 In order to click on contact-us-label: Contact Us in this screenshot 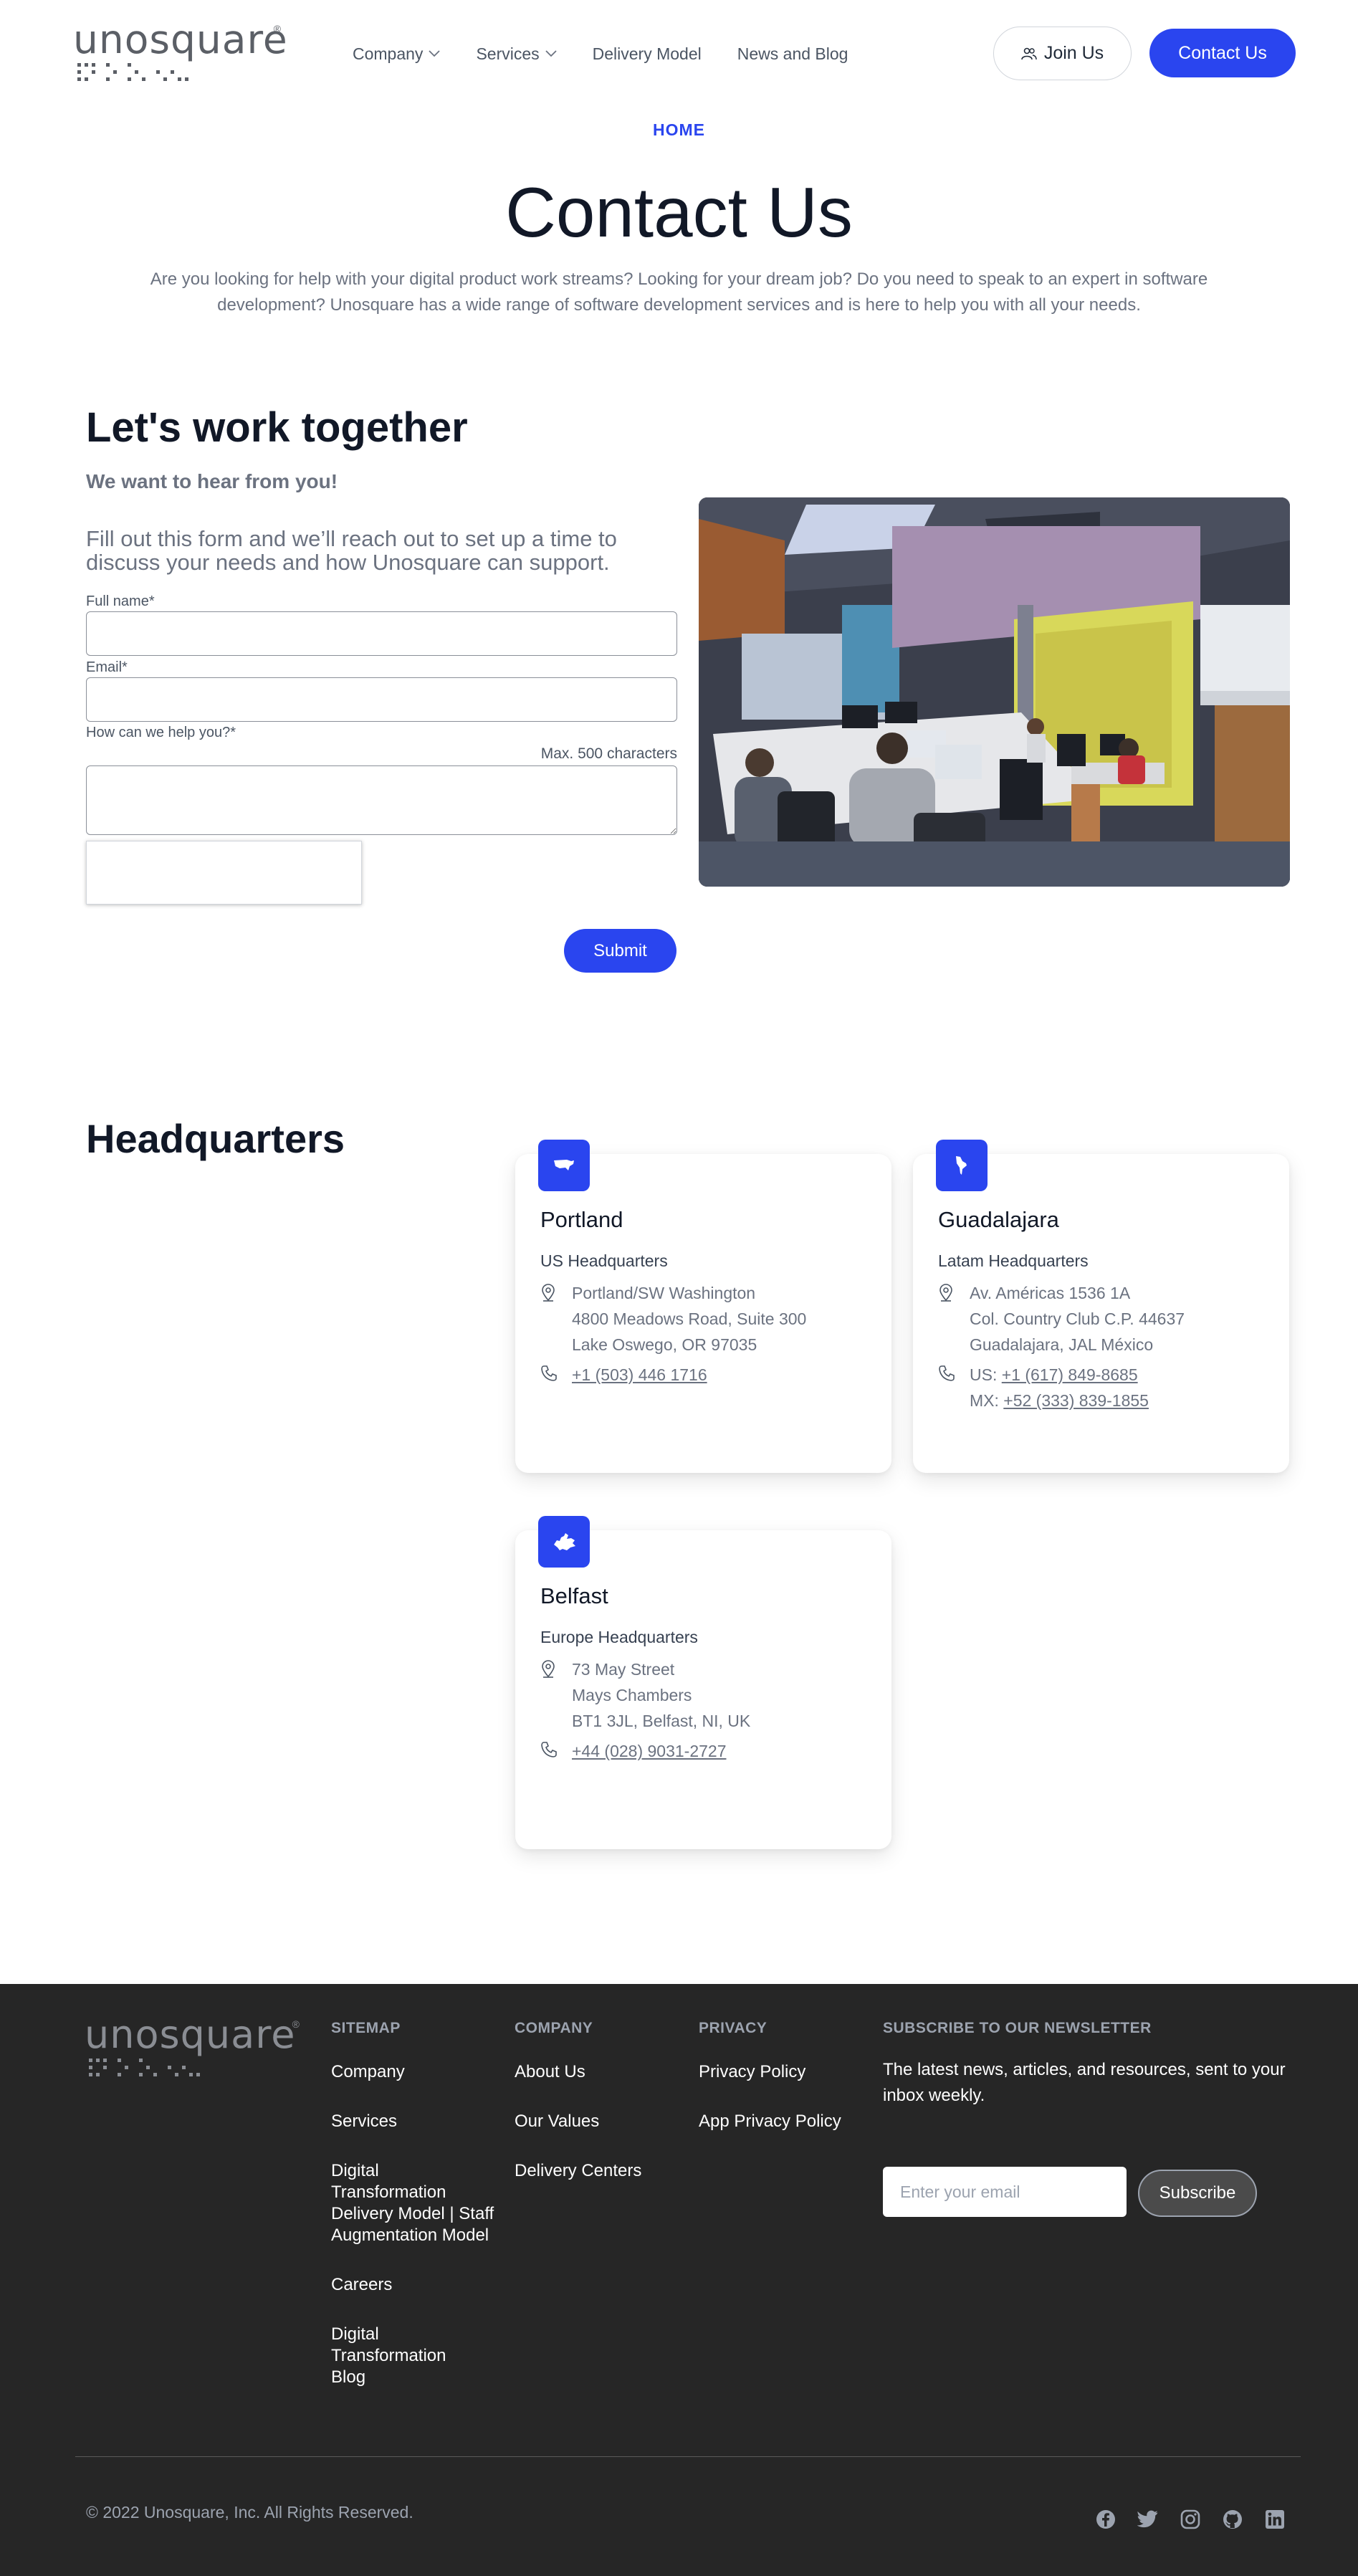, I will do `click(1222, 52)`.